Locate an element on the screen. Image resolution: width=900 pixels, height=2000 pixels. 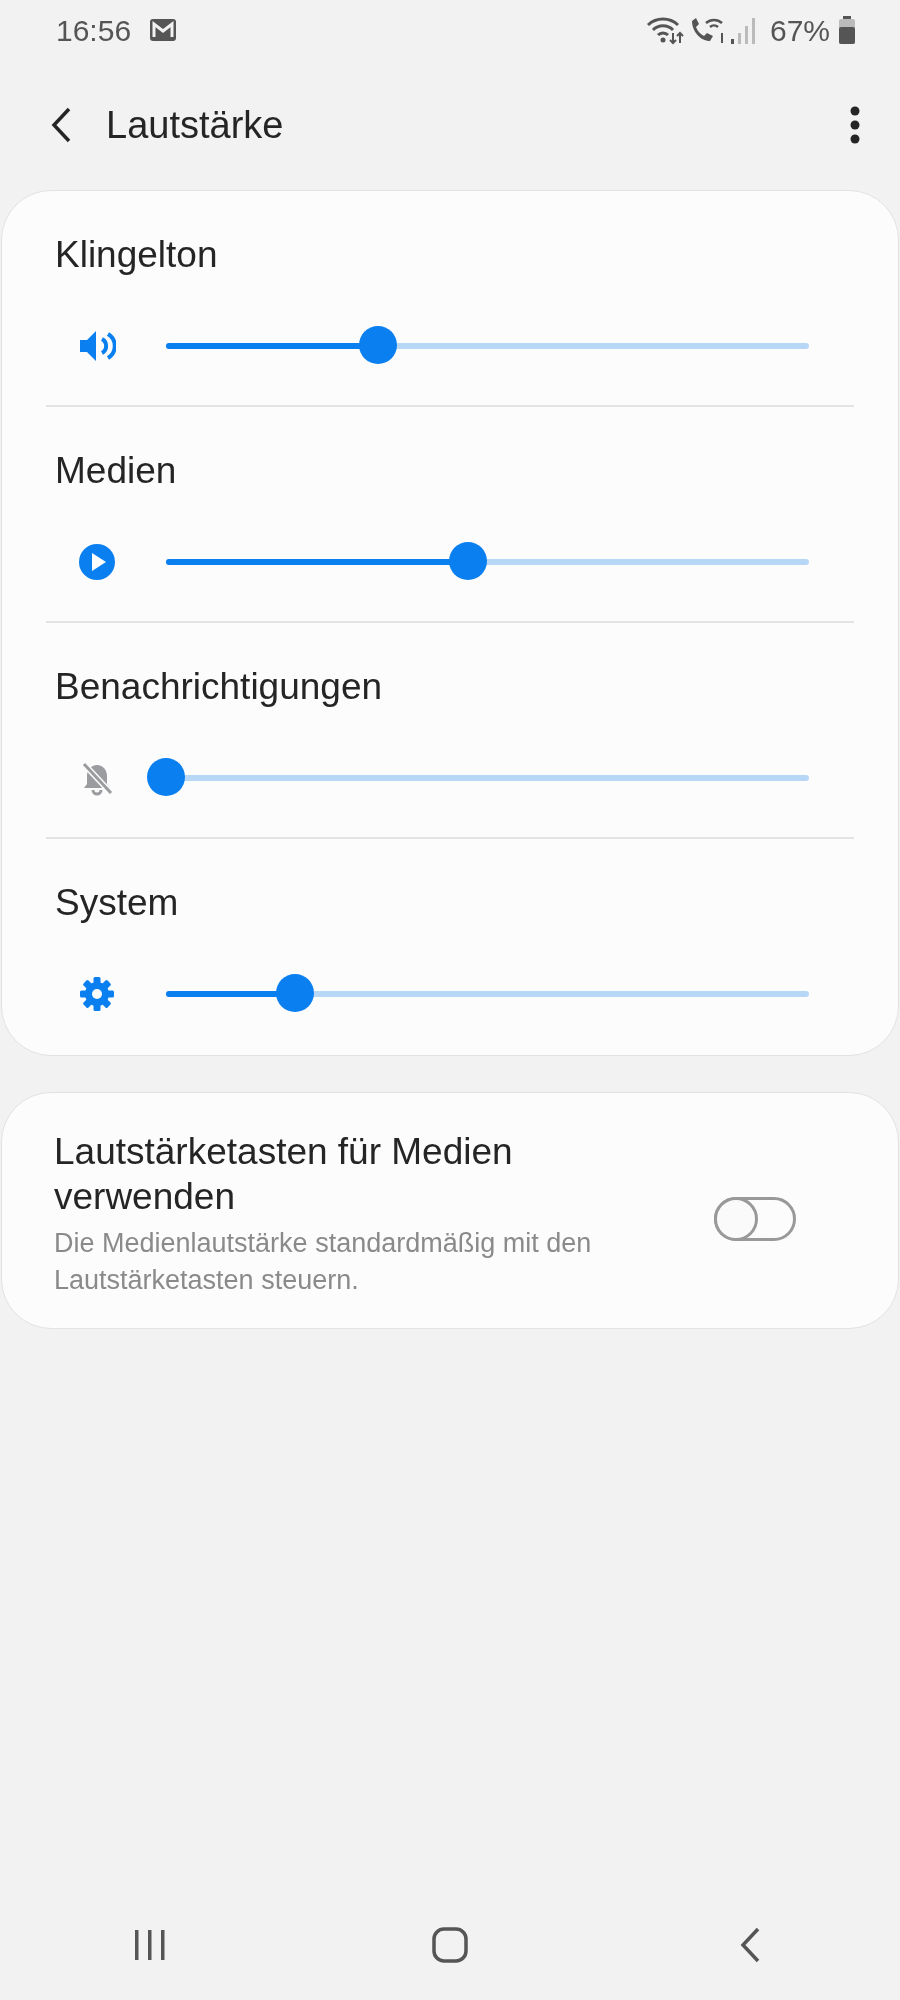
clock-text: 16:56 is located at coordinates (94, 30).